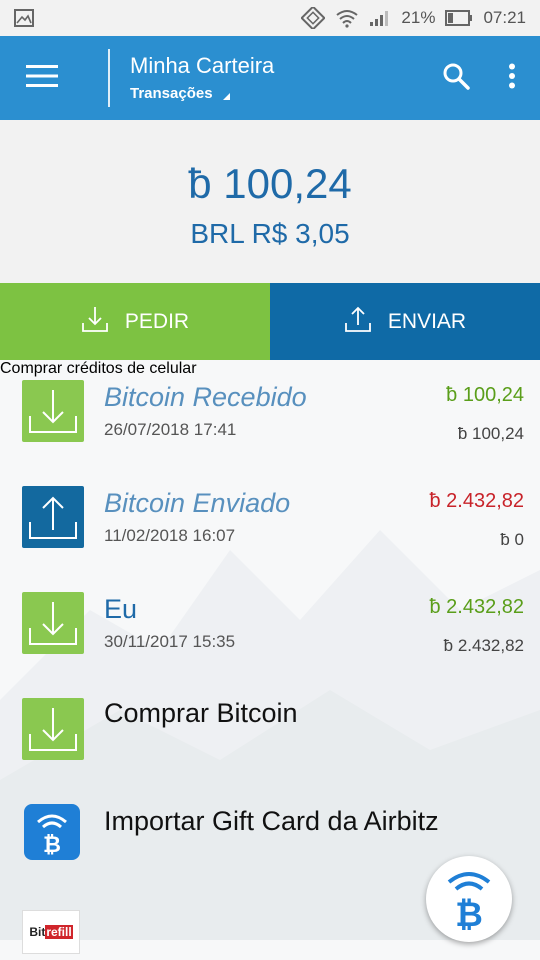 The image size is (540, 960). I want to click on overflow-menu-button, so click(512, 78).